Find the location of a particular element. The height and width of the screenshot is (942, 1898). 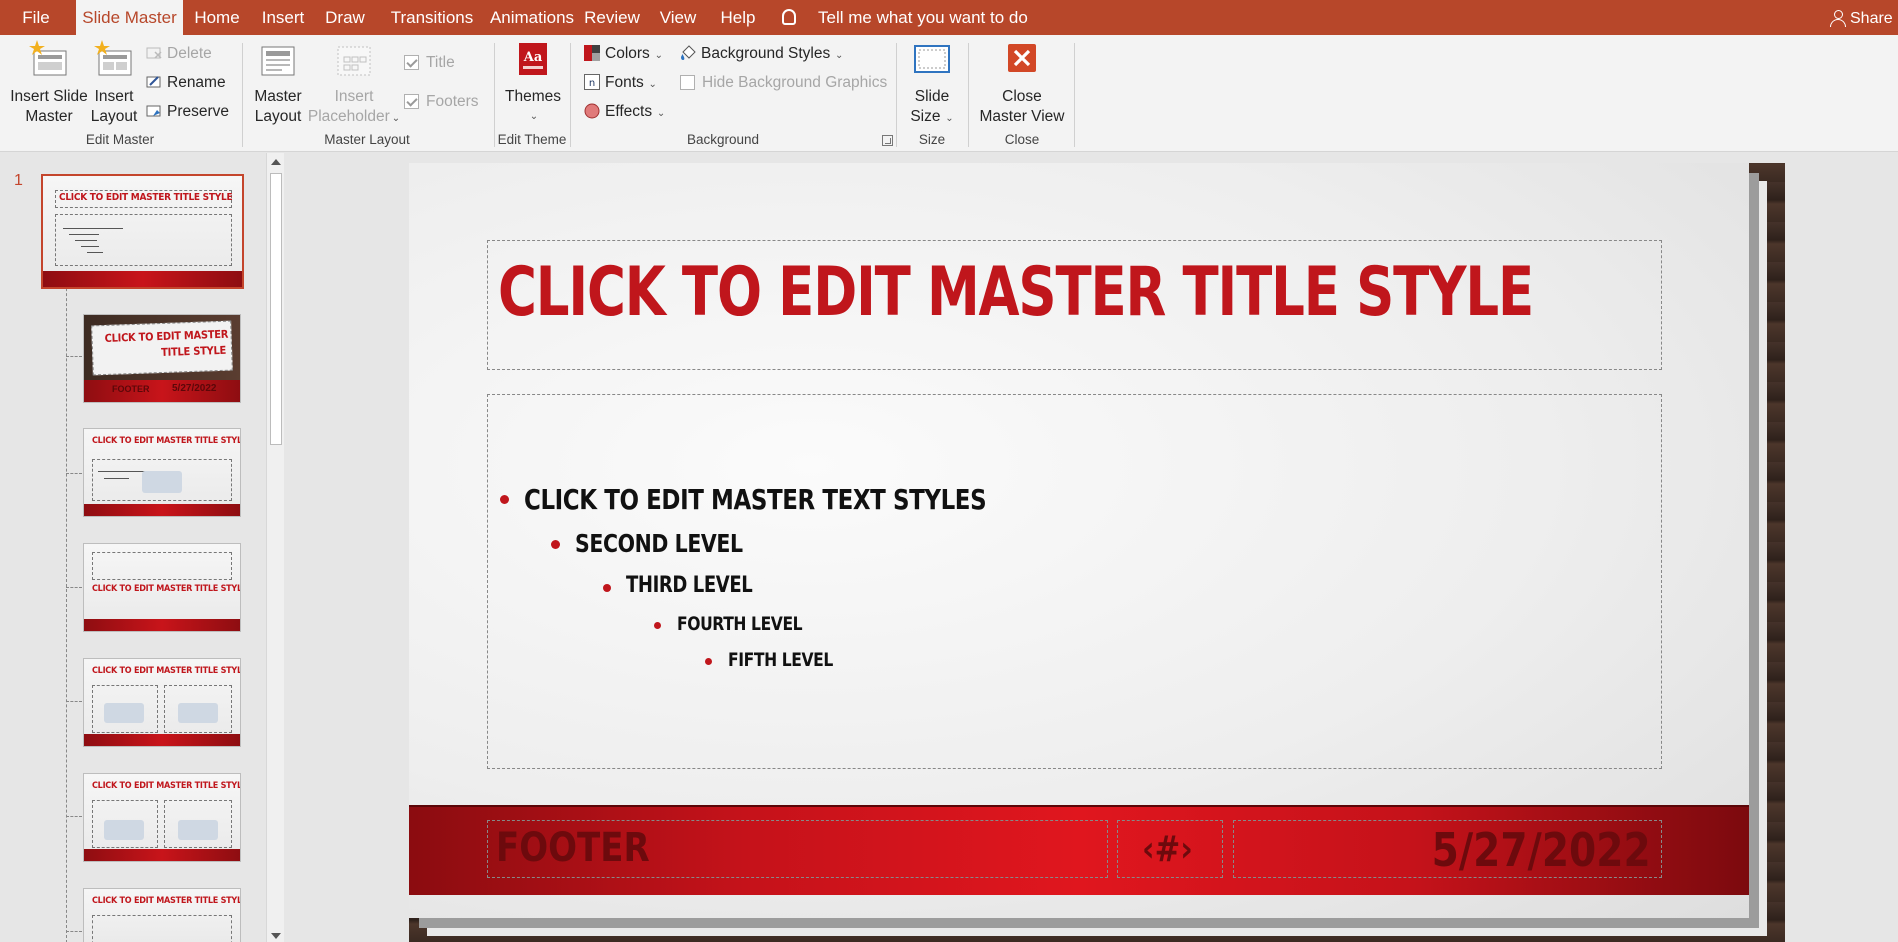

thumbnail-layout-4: CLICK TO EDIT MASTER TITLE STYLE is located at coordinates (162, 702).